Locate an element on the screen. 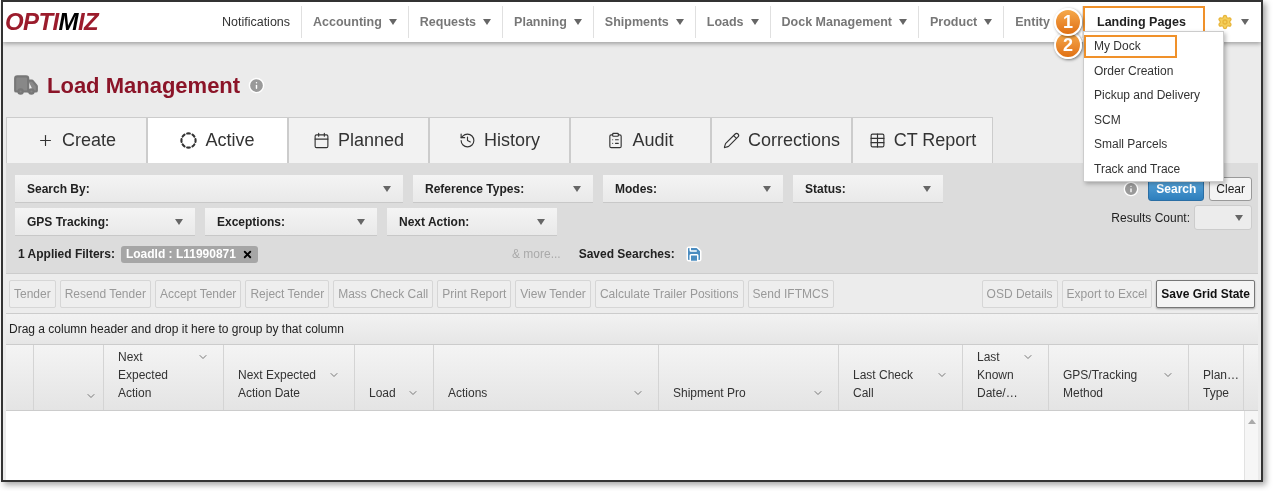 This screenshot has height=491, width=1280. calendar-icon is located at coordinates (321, 140).